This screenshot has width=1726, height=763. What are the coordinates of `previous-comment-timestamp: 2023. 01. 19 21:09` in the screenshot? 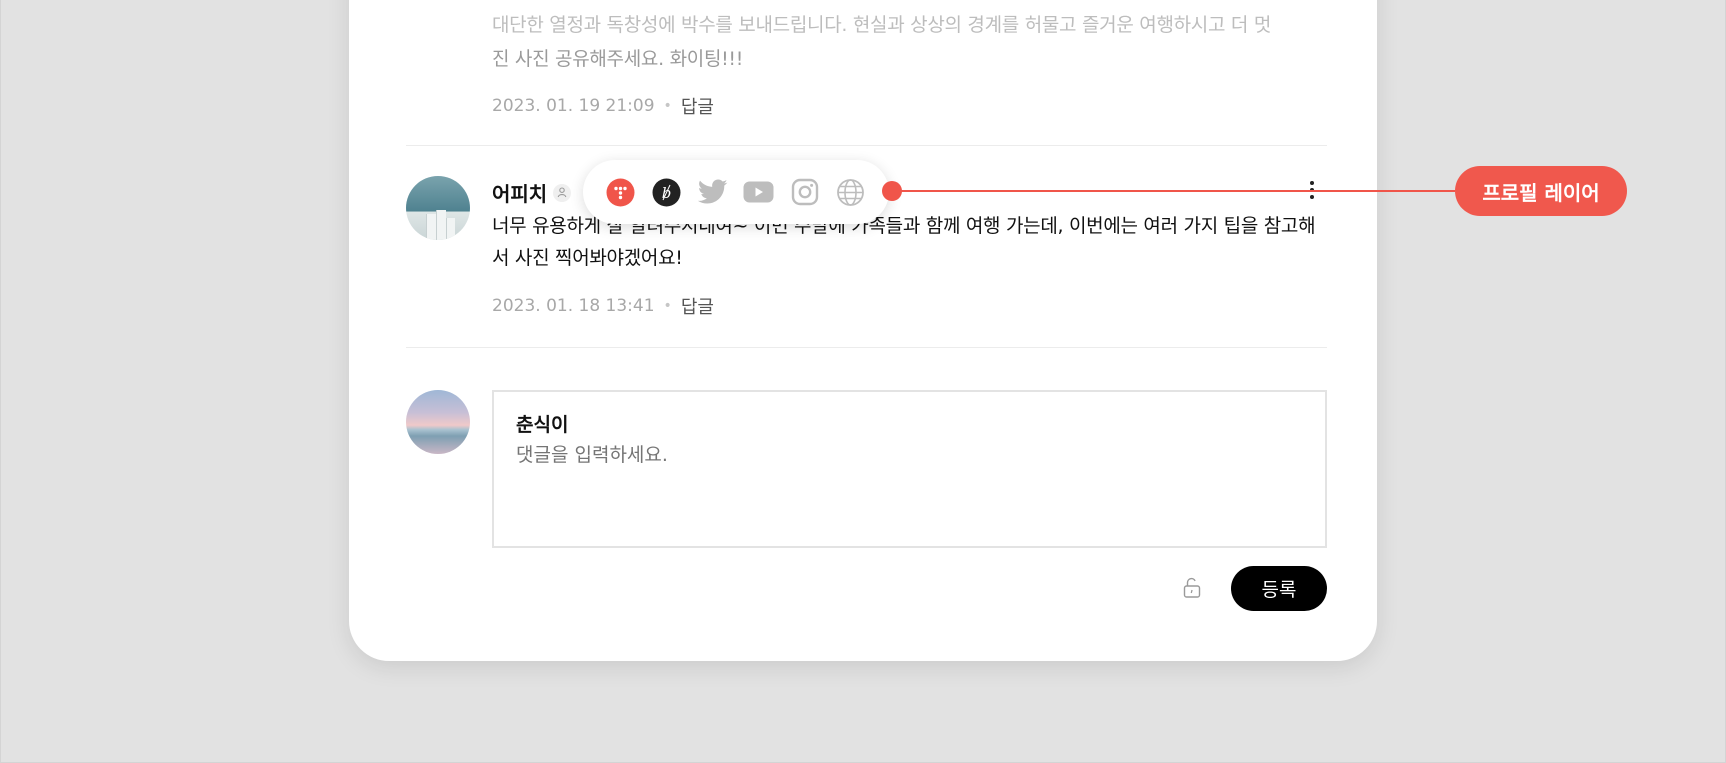 It's located at (573, 106).